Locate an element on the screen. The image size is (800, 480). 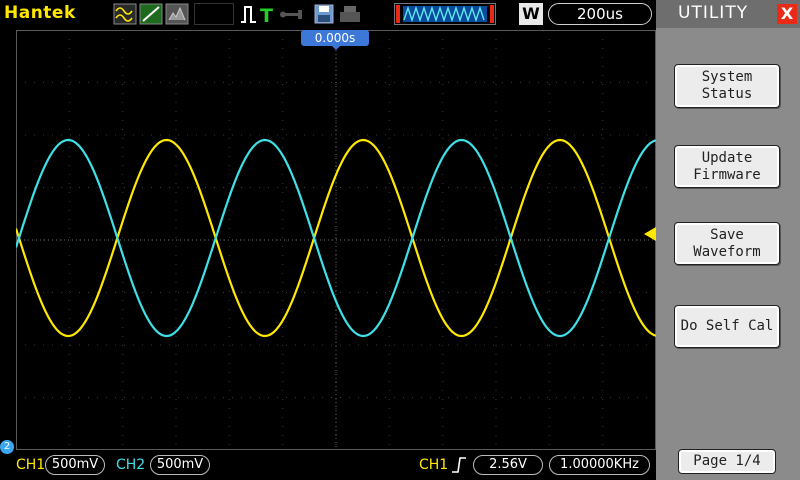
button-label: System is located at coordinates (727, 77).